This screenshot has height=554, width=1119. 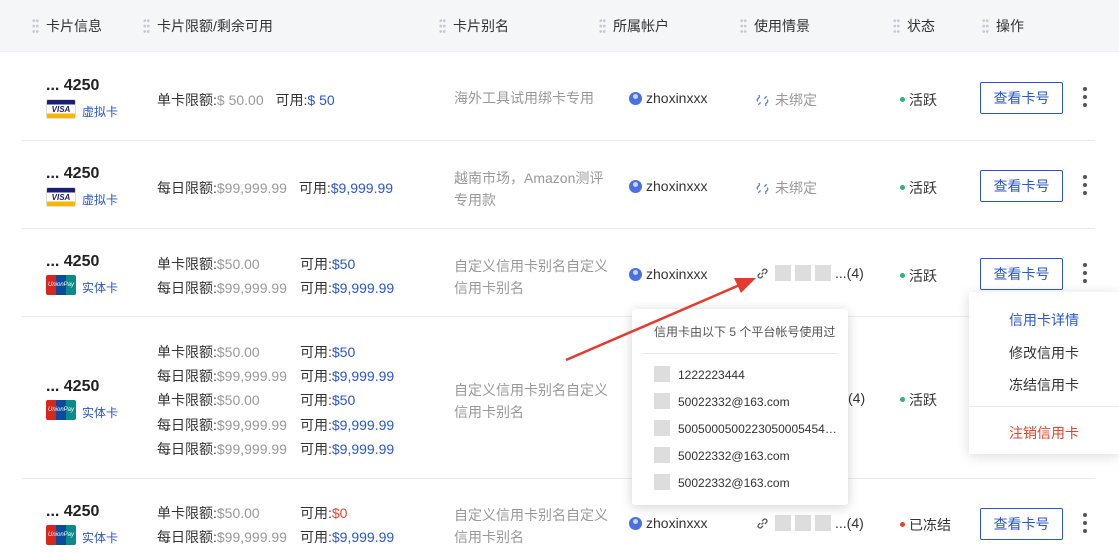 I want to click on annotation-arrow-icon, so click(x=660, y=320).